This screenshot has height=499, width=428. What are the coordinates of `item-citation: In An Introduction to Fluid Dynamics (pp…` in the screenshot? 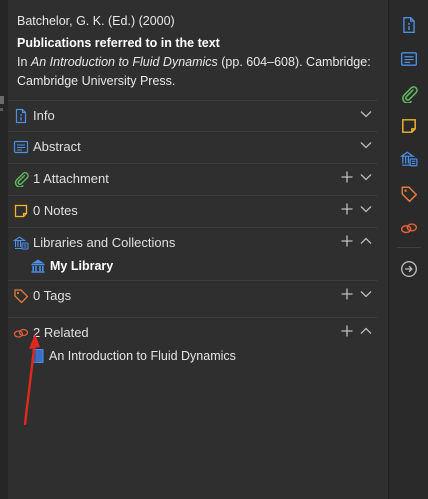 It's located at (201, 62).